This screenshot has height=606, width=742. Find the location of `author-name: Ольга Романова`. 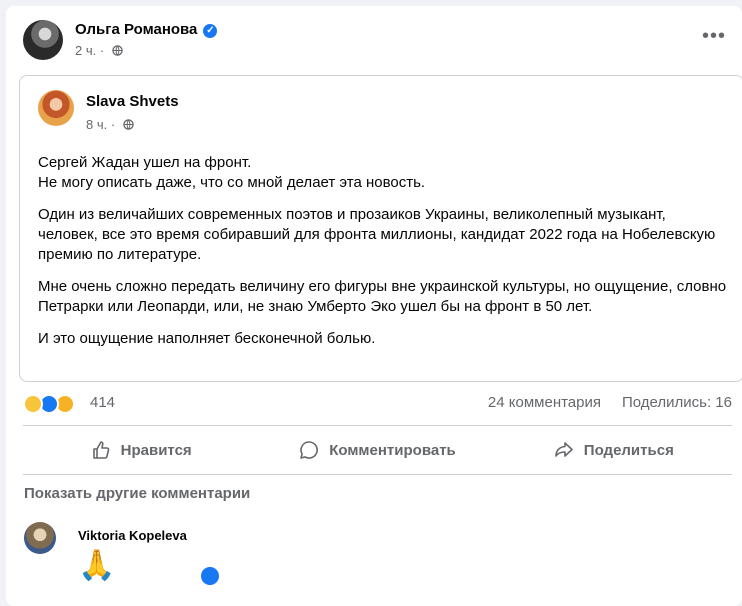

author-name: Ольга Романова is located at coordinates (136, 29).